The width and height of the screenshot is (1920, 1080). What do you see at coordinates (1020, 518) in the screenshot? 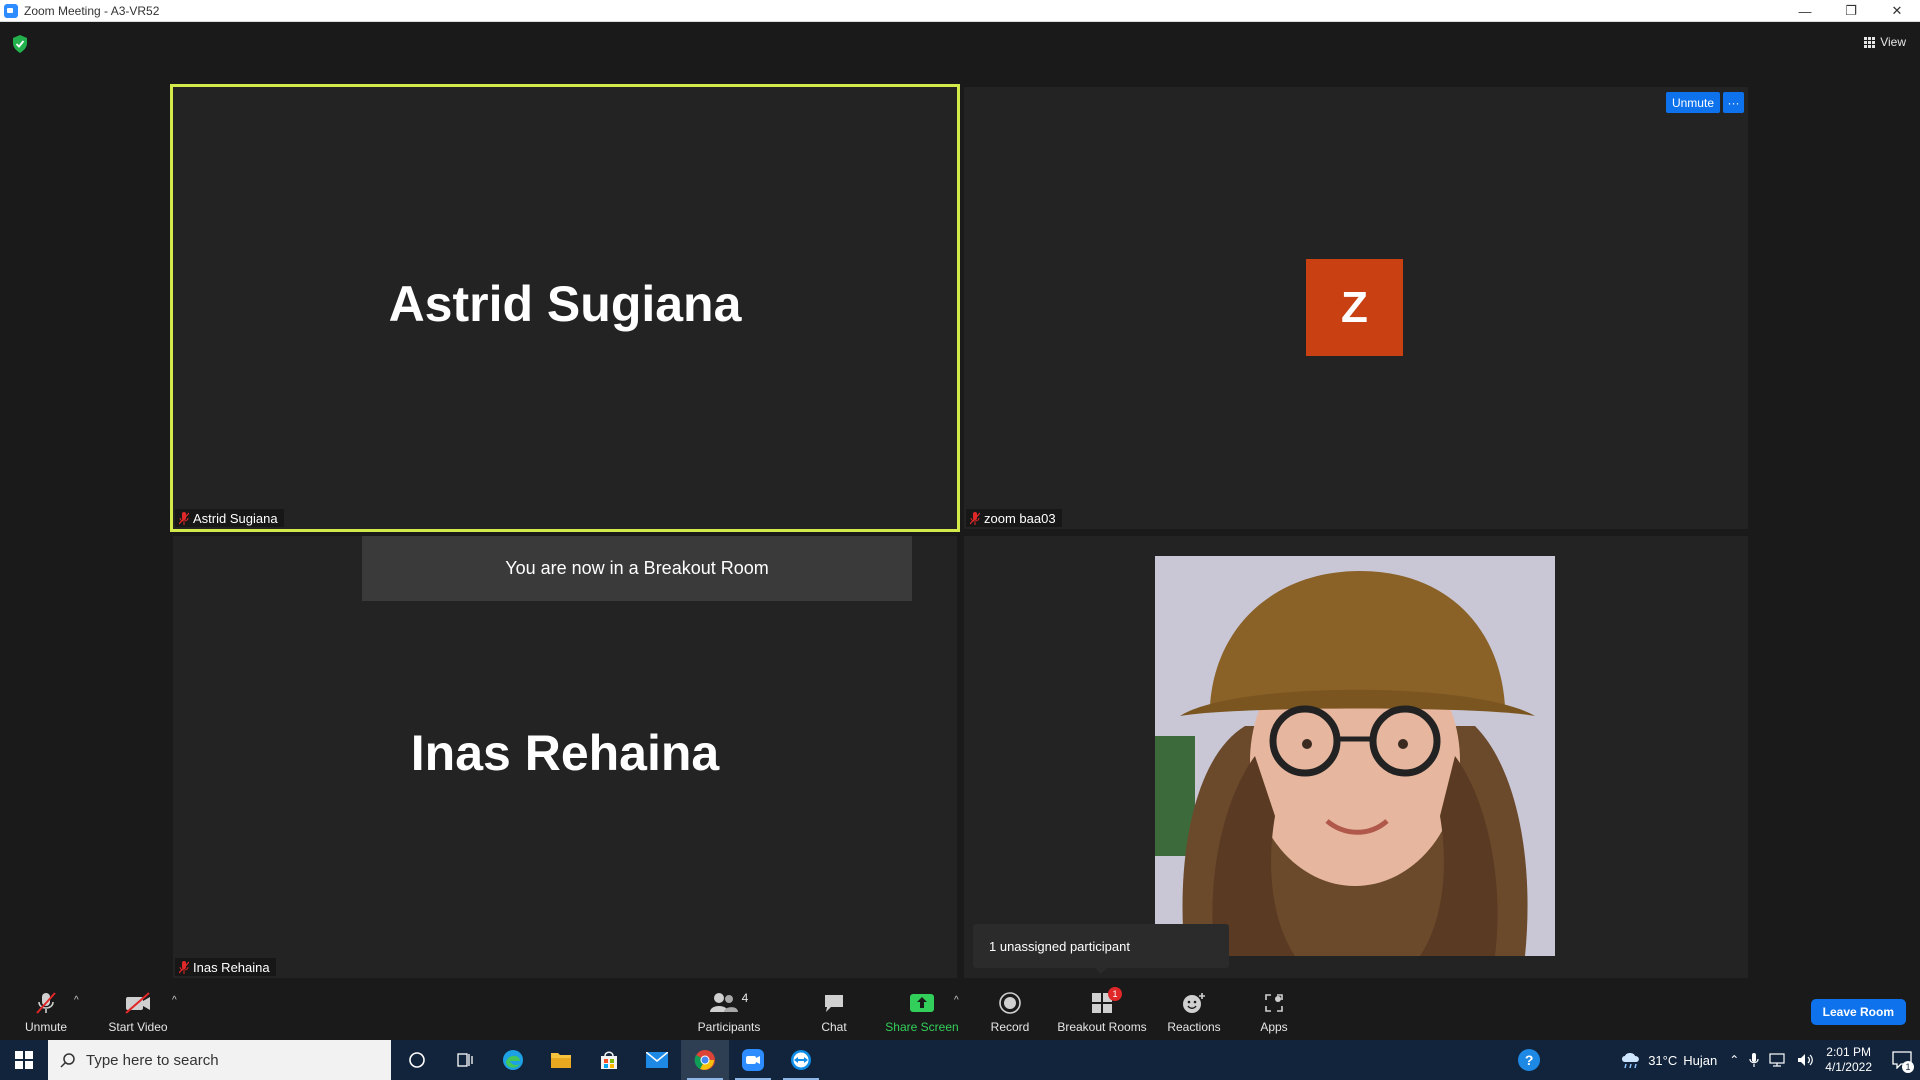
I see `participant-name-label: zoom baa03` at bounding box center [1020, 518].